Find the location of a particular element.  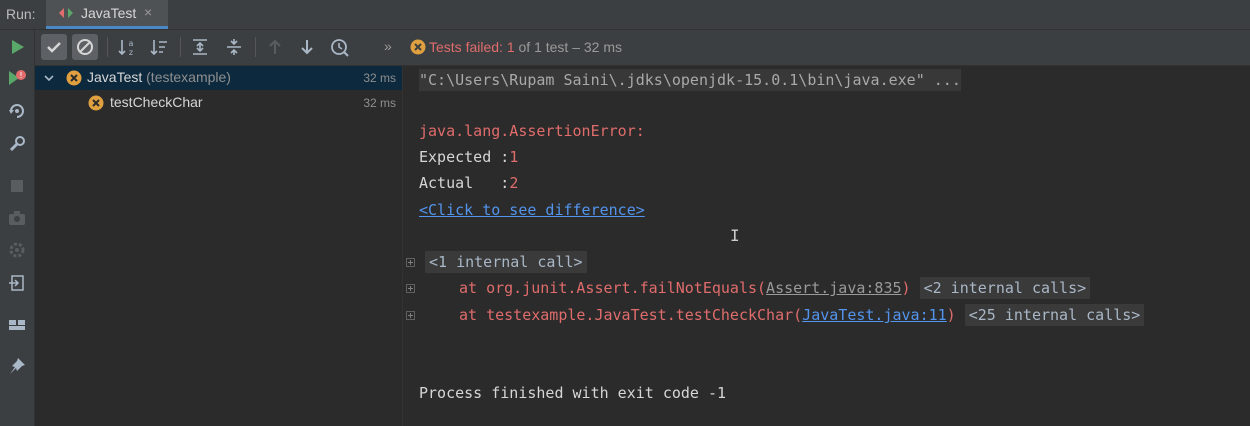

tree-item-testcheckchar: testCheckChar 32 ms is located at coordinates (218, 103).